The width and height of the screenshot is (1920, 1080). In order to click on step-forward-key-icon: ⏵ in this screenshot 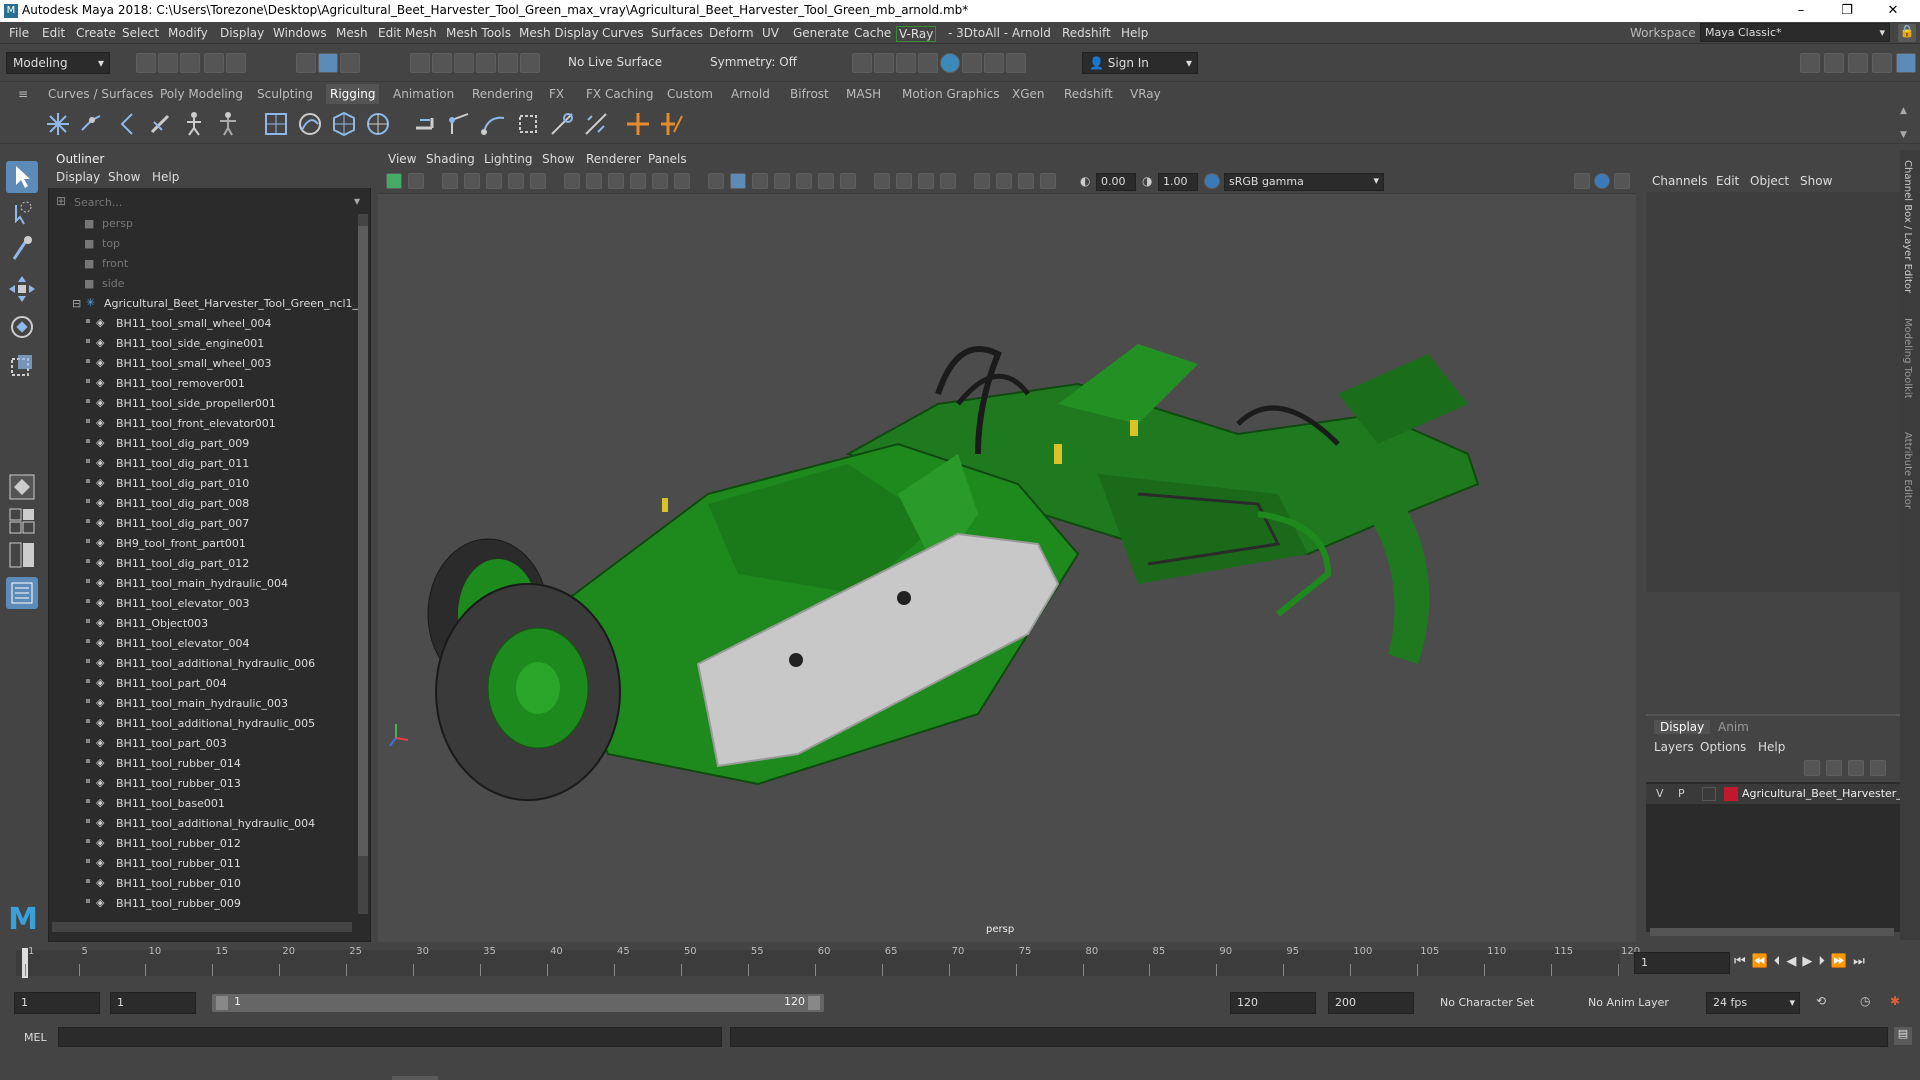, I will do `click(1824, 961)`.